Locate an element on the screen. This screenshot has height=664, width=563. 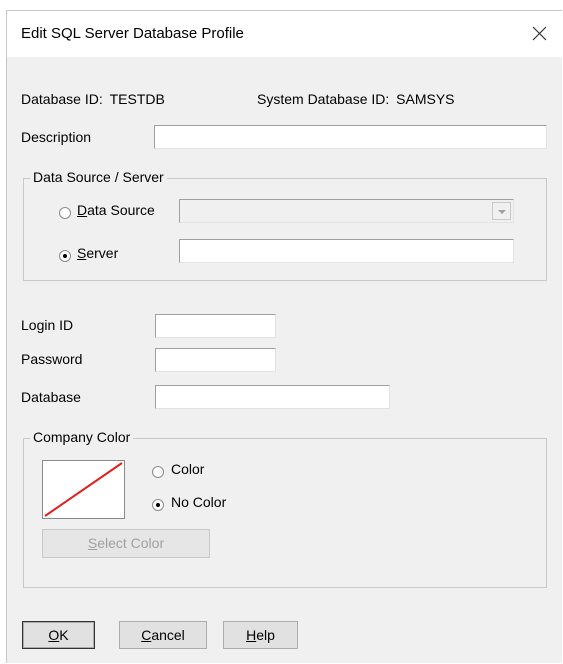
select-color-button: Select Color is located at coordinates (126, 543).